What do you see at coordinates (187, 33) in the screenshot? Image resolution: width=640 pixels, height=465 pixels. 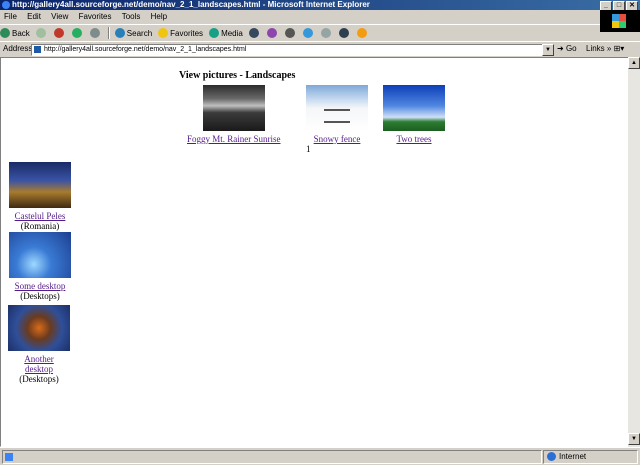 I see `favorites-label: Favorites` at bounding box center [187, 33].